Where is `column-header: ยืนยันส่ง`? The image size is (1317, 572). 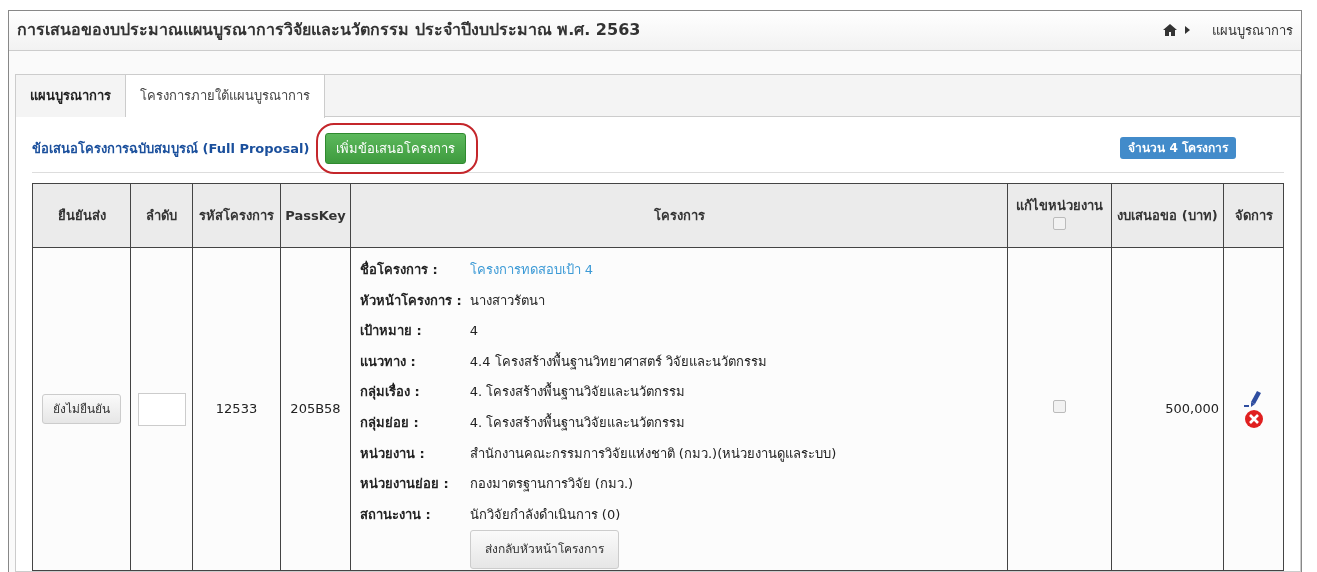
column-header: ยืนยันส่ง is located at coordinates (81, 215).